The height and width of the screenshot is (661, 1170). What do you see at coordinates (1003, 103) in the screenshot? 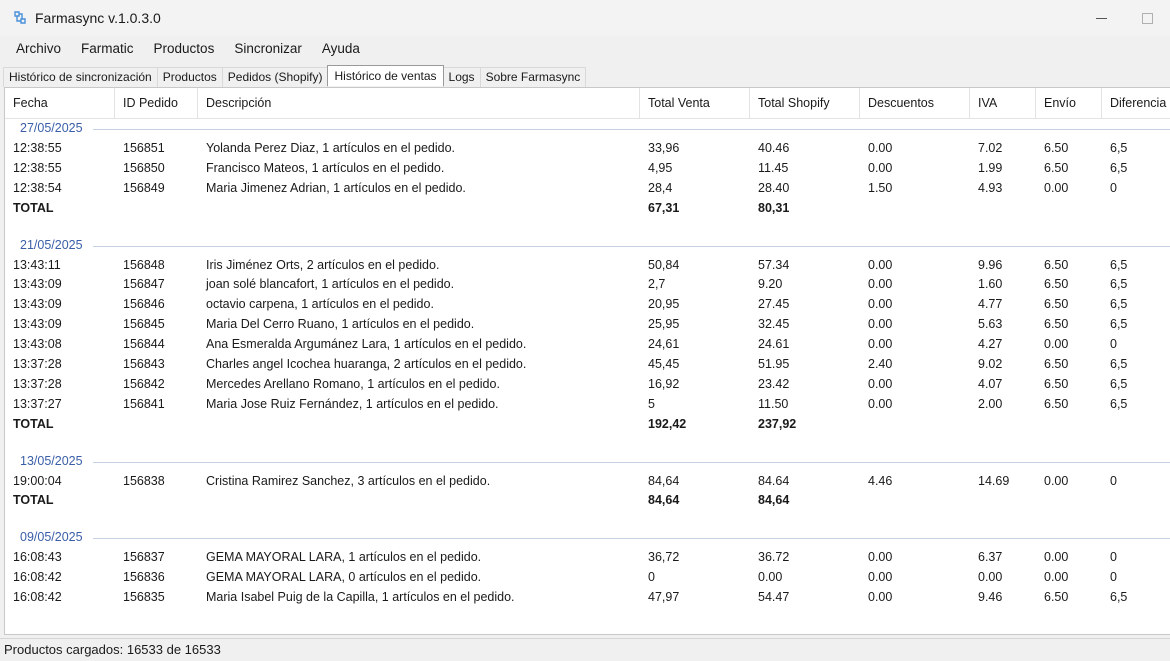
I see `column-header-iva: IVA` at bounding box center [1003, 103].